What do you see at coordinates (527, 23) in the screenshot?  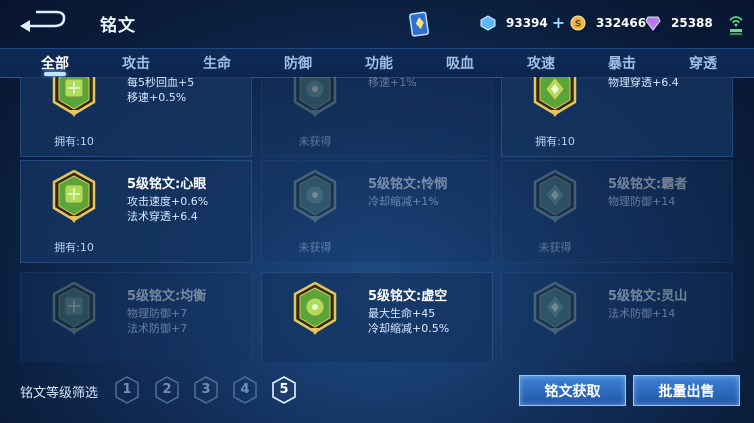 I see `currency-value: 93394` at bounding box center [527, 23].